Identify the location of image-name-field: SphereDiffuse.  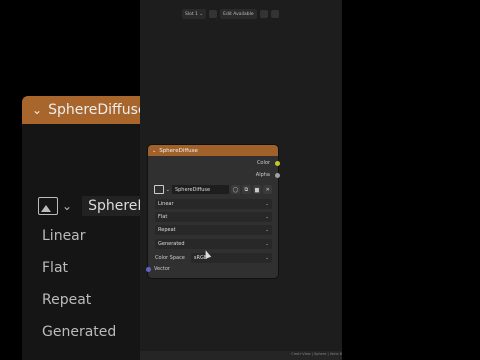
(200, 189).